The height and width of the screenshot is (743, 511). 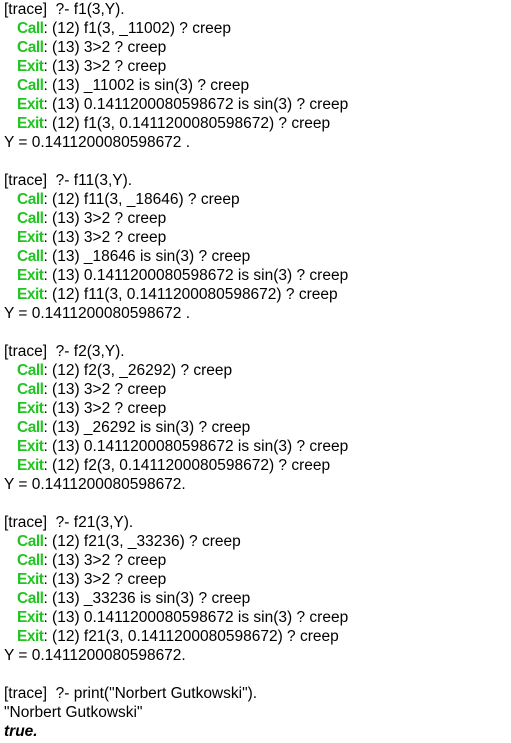 What do you see at coordinates (64, 351) in the screenshot?
I see `query-prompt-line: [trace] ?- f2(3,Y).` at bounding box center [64, 351].